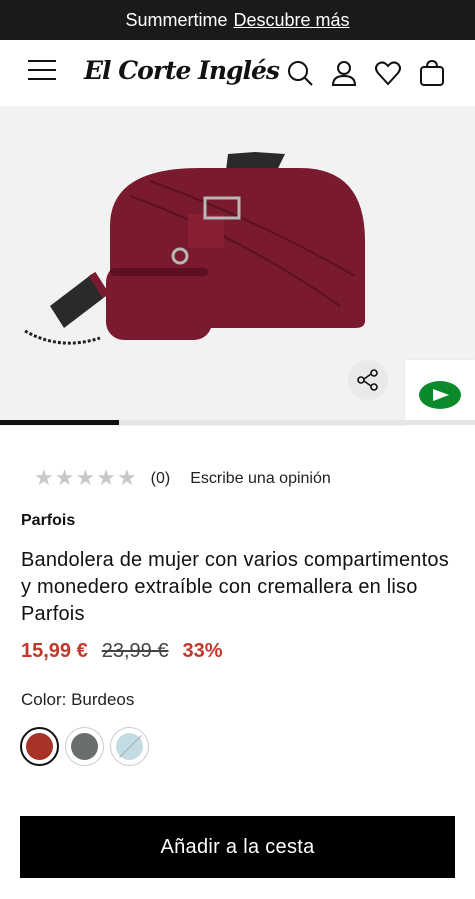 The image size is (475, 899). Describe the element at coordinates (237, 847) in the screenshot. I see `add-to-cart-button: Añadir a la cesta` at that location.